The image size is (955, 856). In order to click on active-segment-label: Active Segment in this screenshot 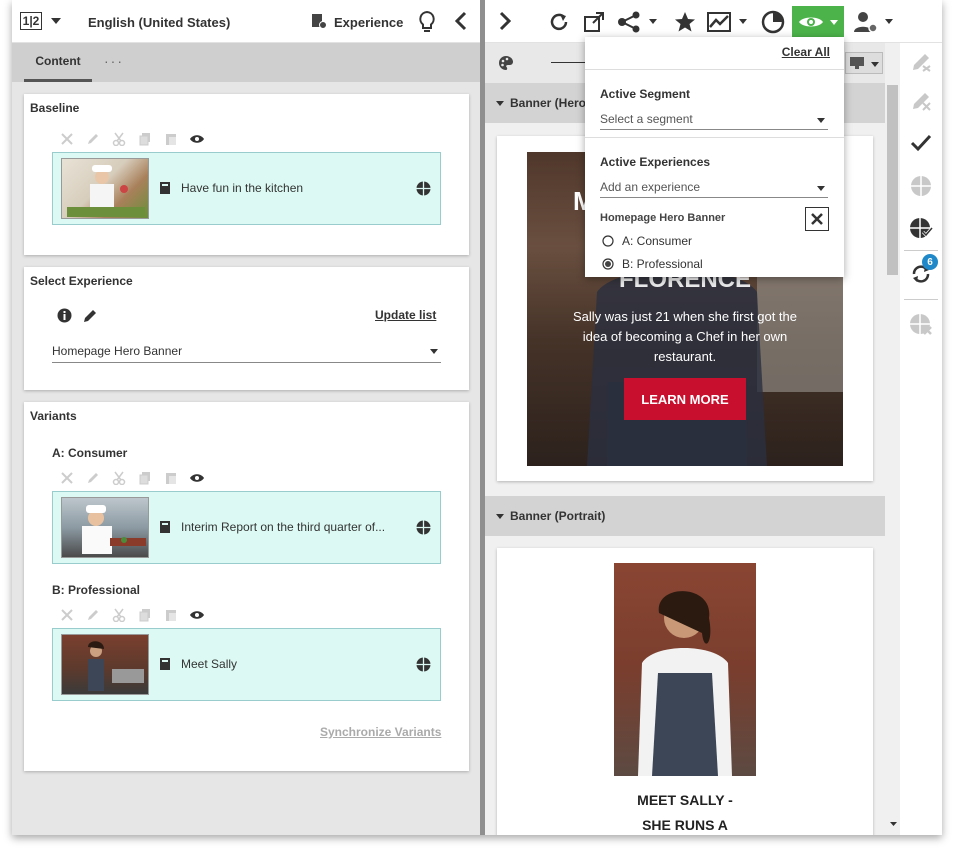, I will do `click(645, 94)`.